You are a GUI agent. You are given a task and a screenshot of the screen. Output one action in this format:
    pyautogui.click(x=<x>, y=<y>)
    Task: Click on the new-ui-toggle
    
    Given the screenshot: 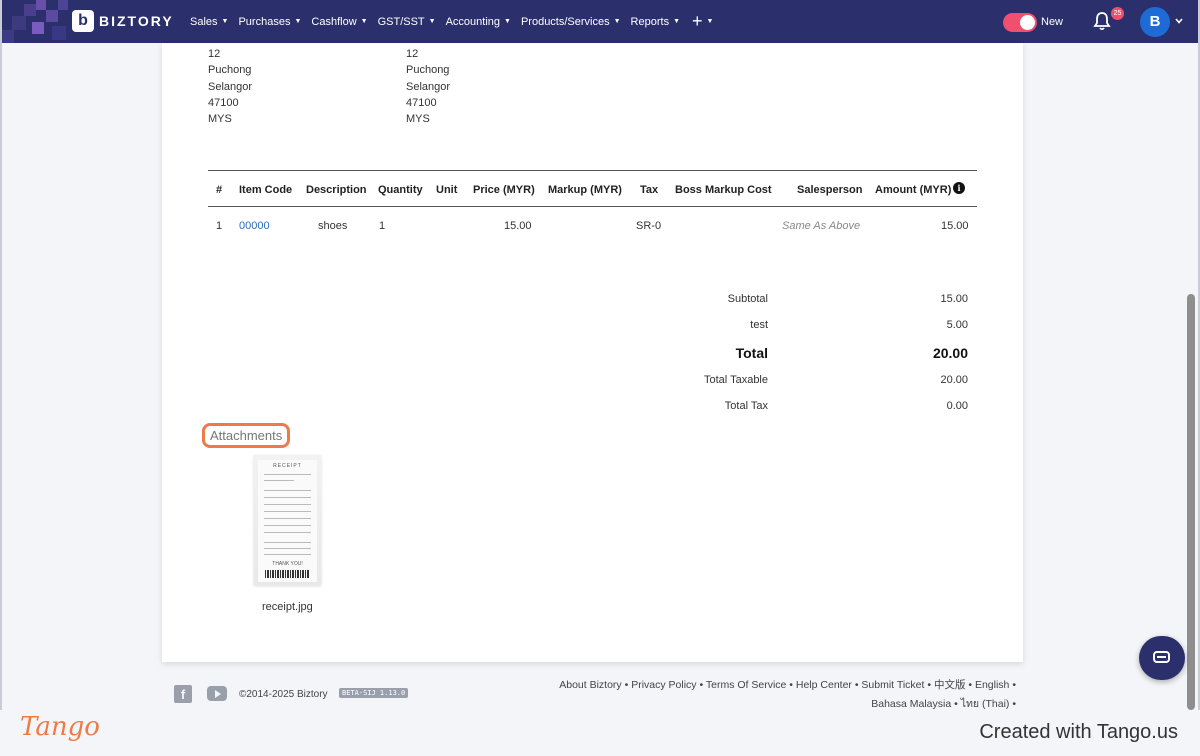 What is the action you would take?
    pyautogui.click(x=1020, y=22)
    